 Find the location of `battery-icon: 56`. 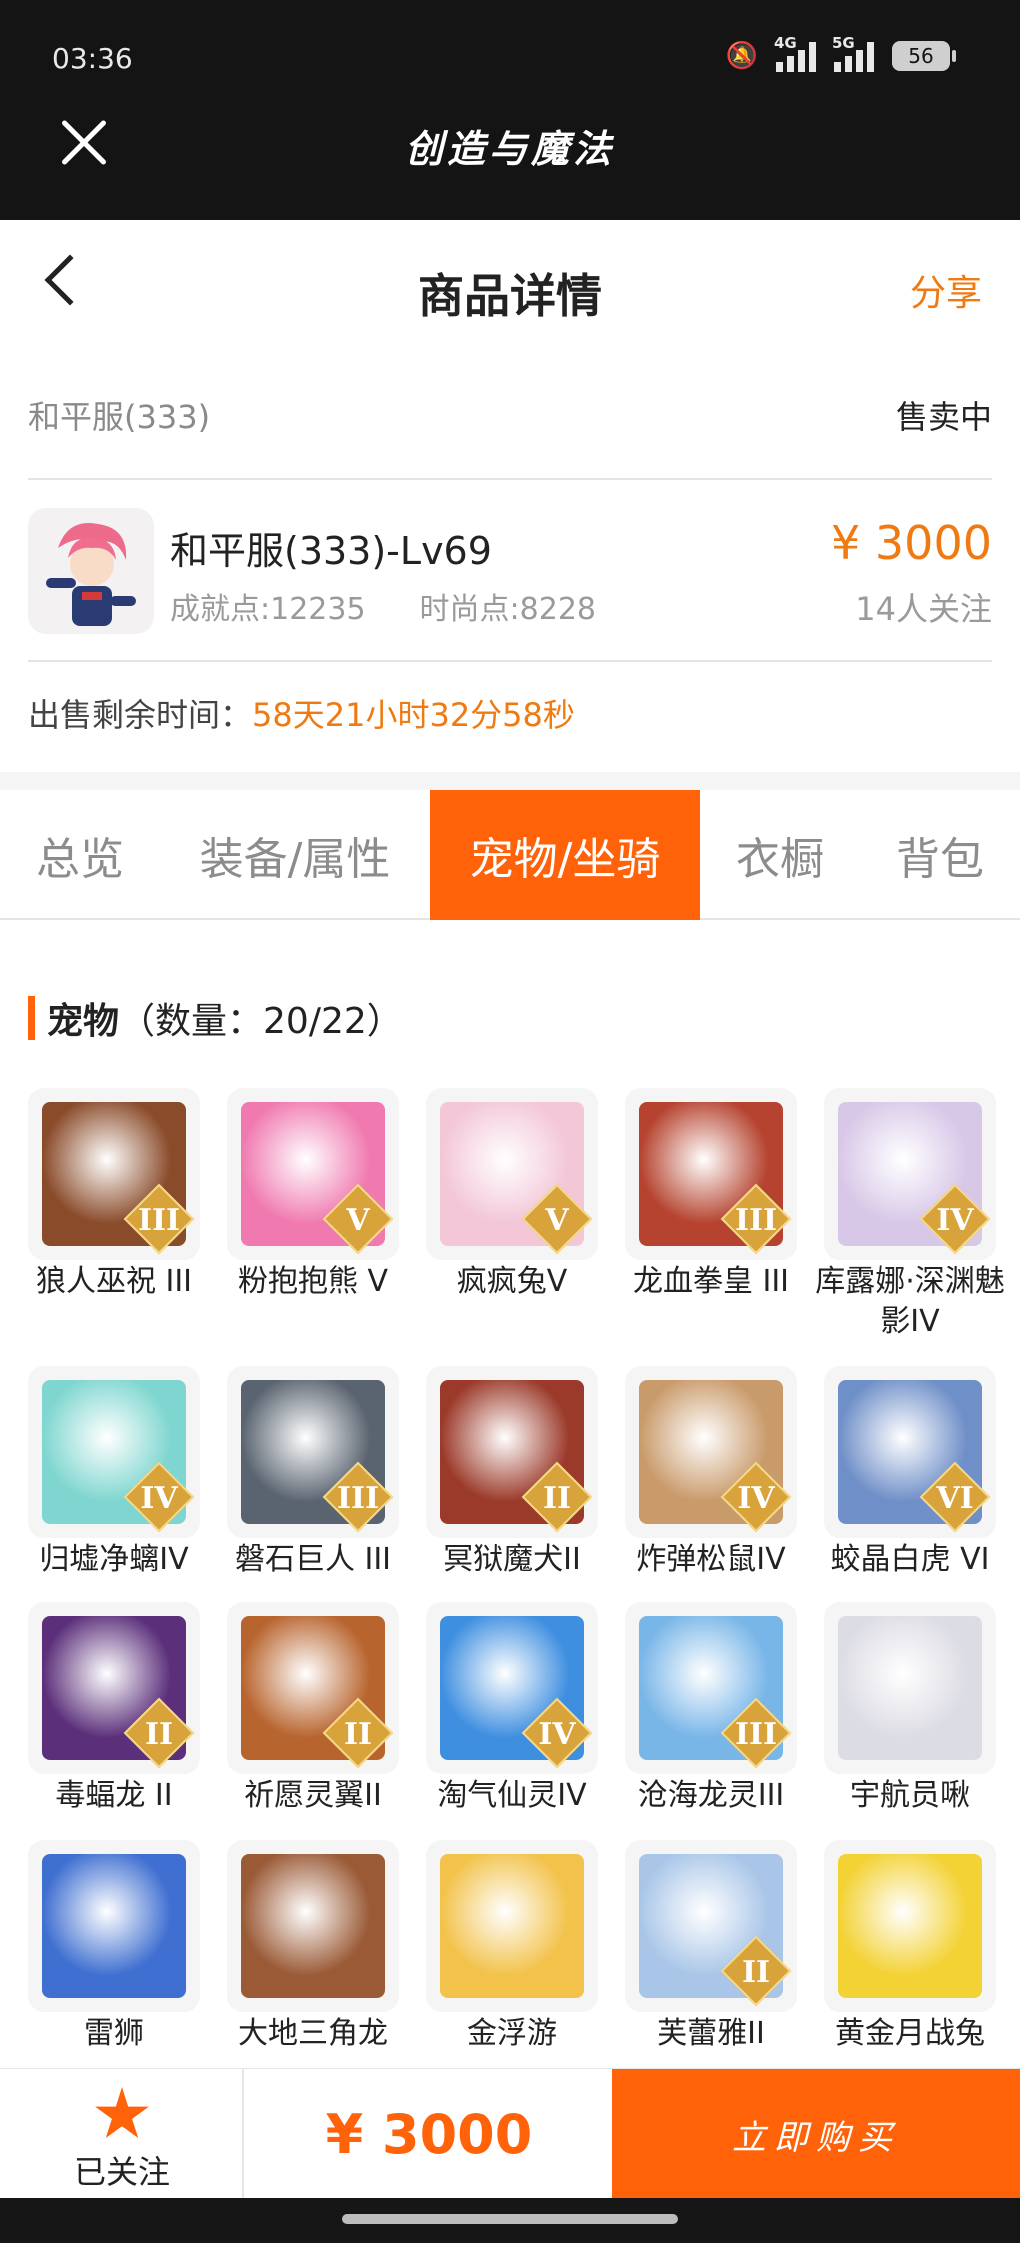

battery-icon: 56 is located at coordinates (924, 56).